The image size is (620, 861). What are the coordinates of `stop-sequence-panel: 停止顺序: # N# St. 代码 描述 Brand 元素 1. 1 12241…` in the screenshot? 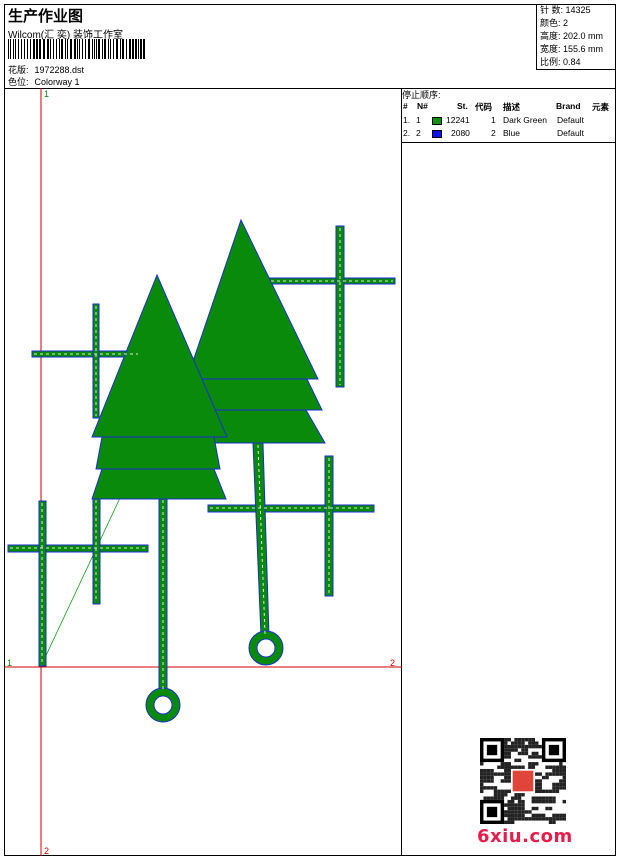 It's located at (509, 115).